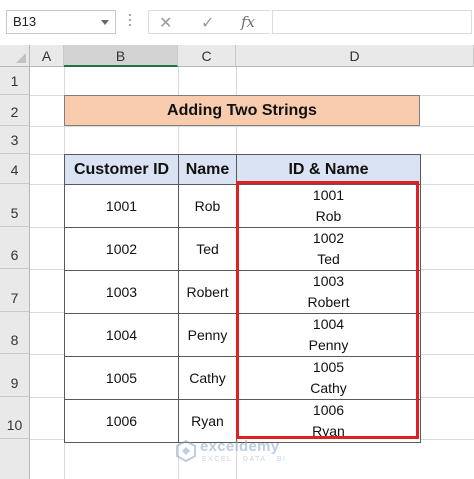 The width and height of the screenshot is (474, 479). Describe the element at coordinates (207, 169) in the screenshot. I see `header-name: Name` at that location.